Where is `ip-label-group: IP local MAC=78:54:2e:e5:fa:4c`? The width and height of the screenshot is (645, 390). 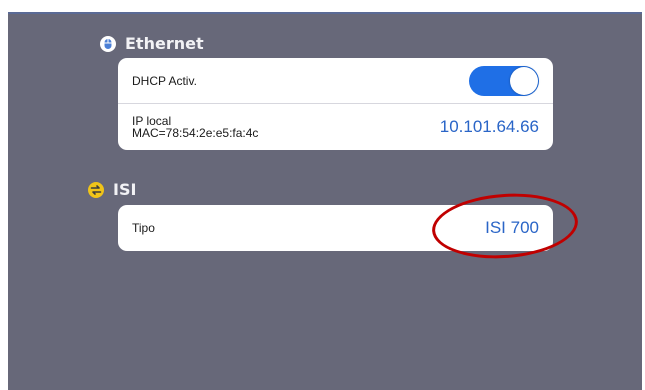 ip-label-group: IP local MAC=78:54:2e:e5:fa:4c is located at coordinates (195, 127).